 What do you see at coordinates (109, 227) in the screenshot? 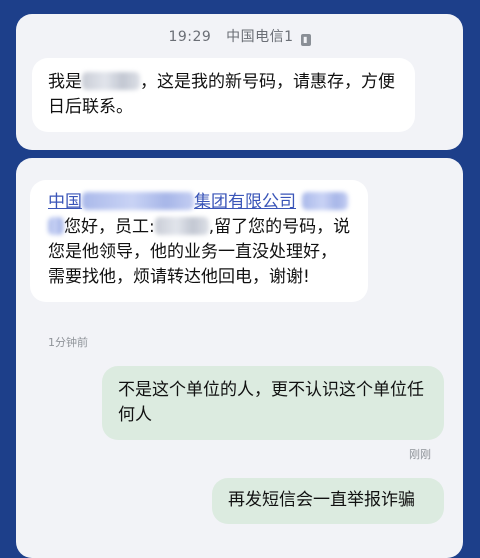
I see `sms-greeting: 您好，员工:` at bounding box center [109, 227].